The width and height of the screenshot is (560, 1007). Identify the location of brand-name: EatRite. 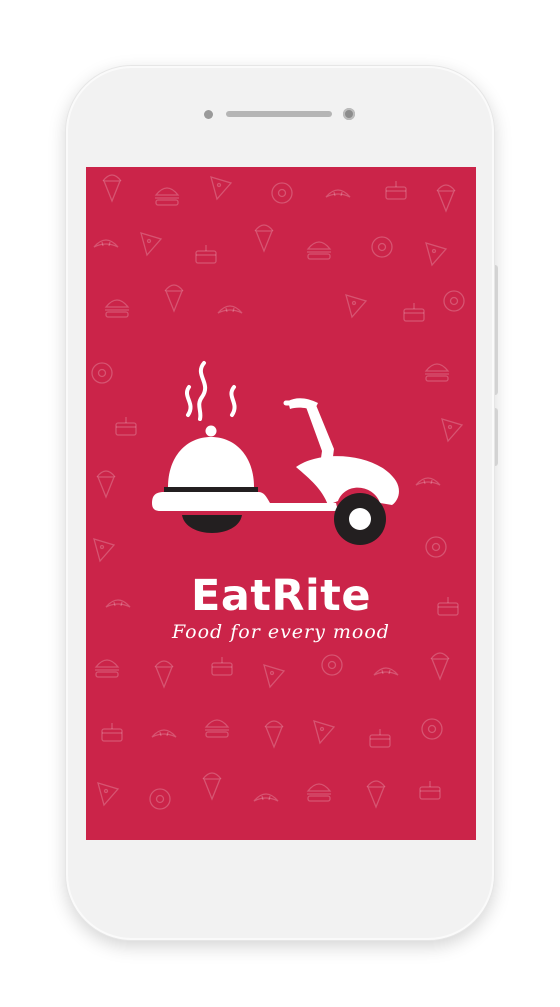
(280, 596).